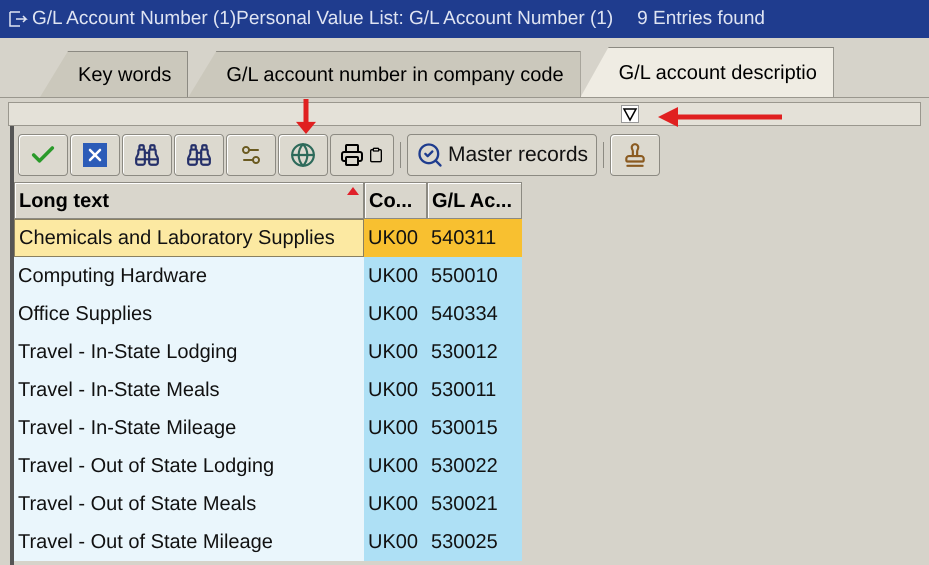 This screenshot has width=929, height=565. I want to click on table-row: Travel - Out of State Mileage UK00 530025, so click(471, 542).